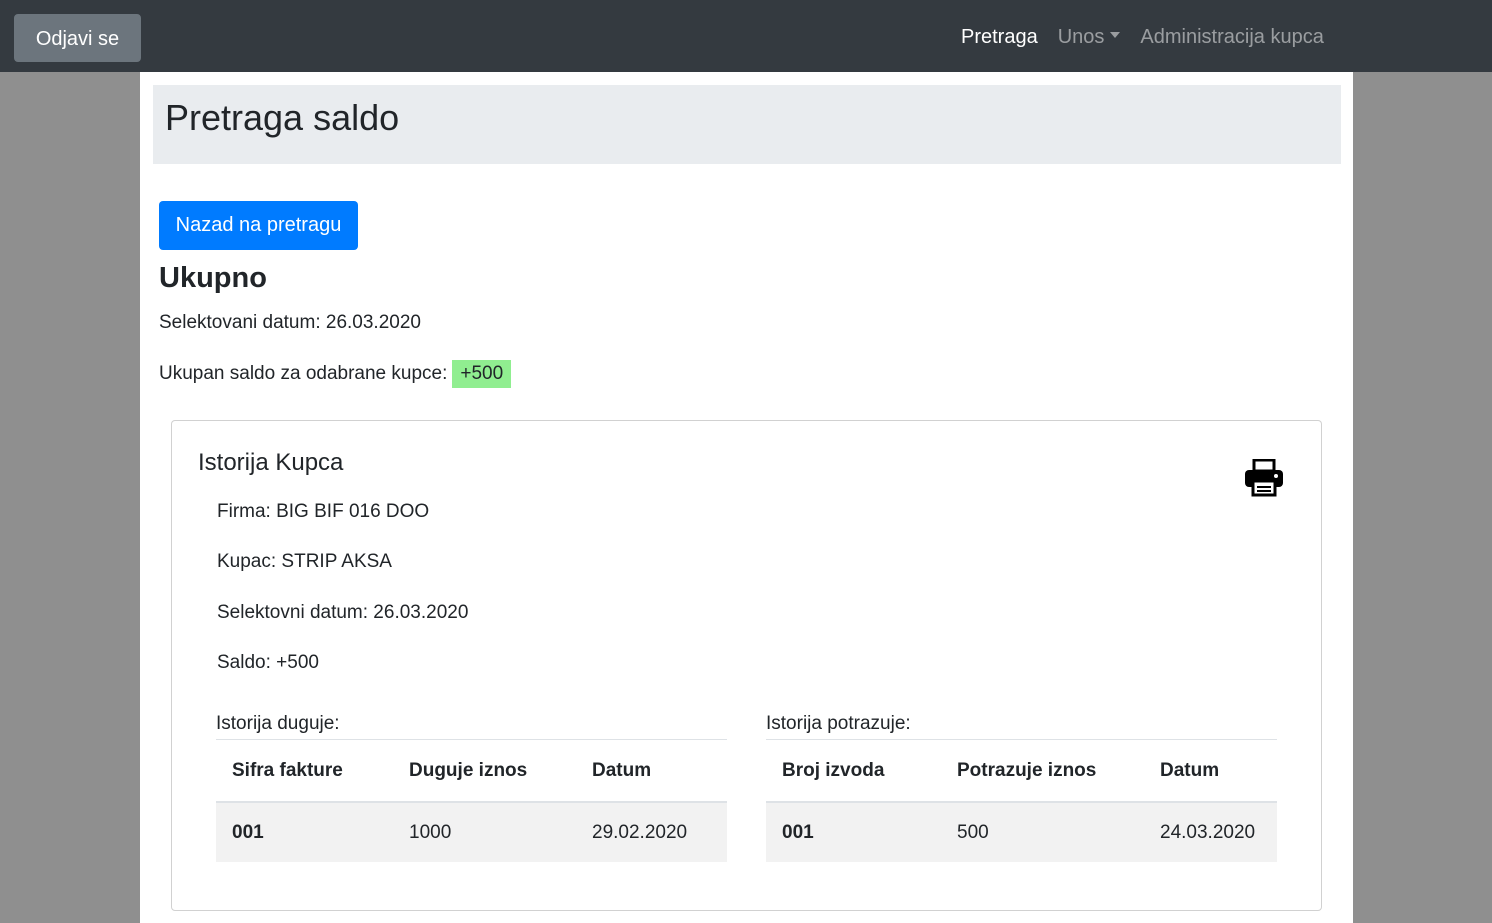  Describe the element at coordinates (304, 772) in the screenshot. I see `column-header: Sifra fakture` at that location.